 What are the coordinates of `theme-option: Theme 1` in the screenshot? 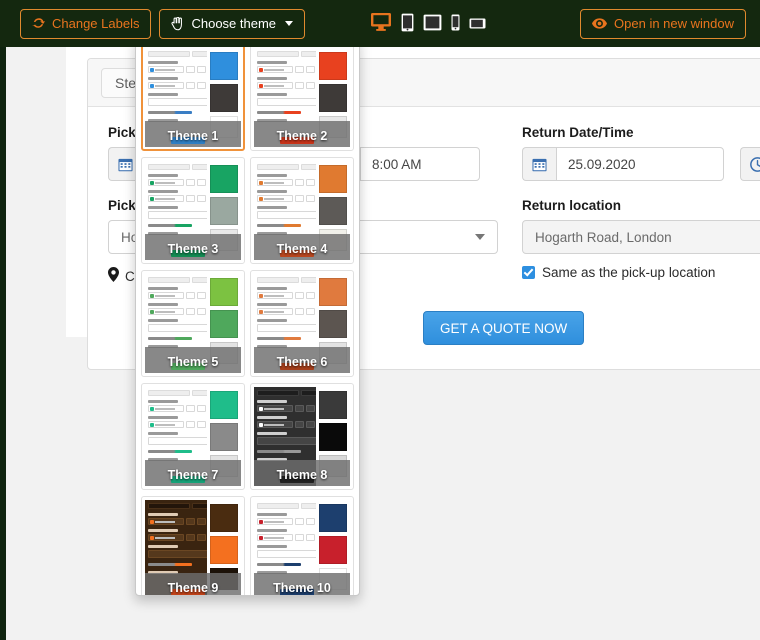 It's located at (193, 99).